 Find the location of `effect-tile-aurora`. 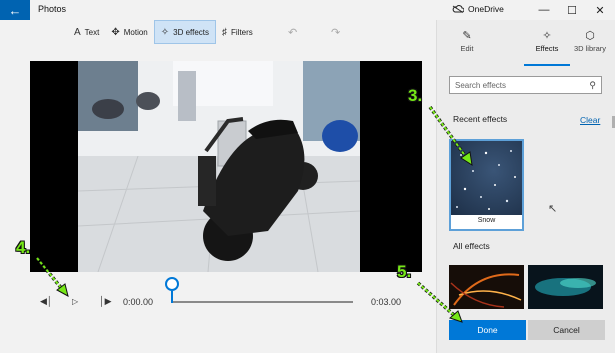

effect-tile-aurora is located at coordinates (565, 287).